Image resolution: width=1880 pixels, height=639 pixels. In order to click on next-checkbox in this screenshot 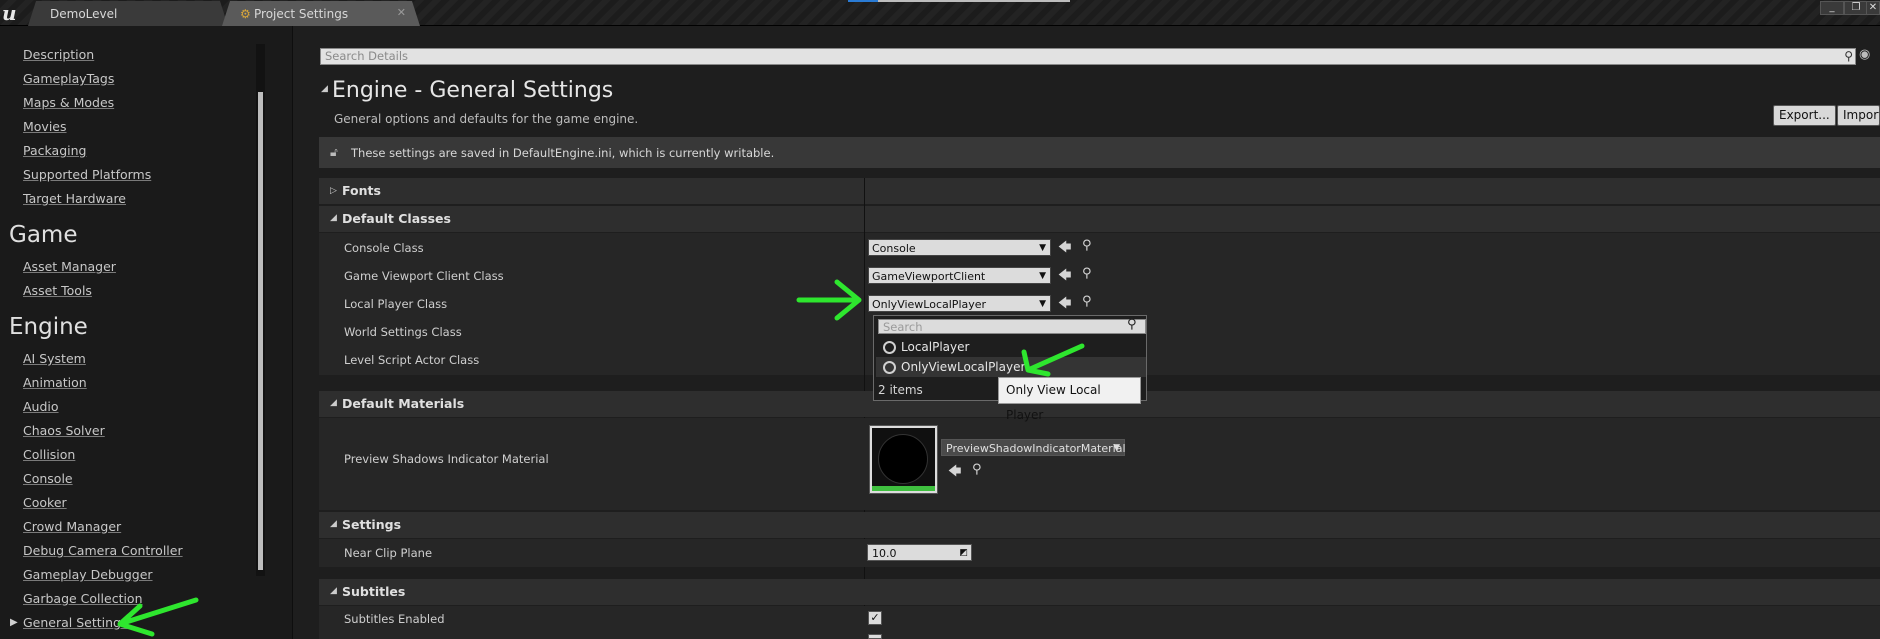, I will do `click(875, 636)`.